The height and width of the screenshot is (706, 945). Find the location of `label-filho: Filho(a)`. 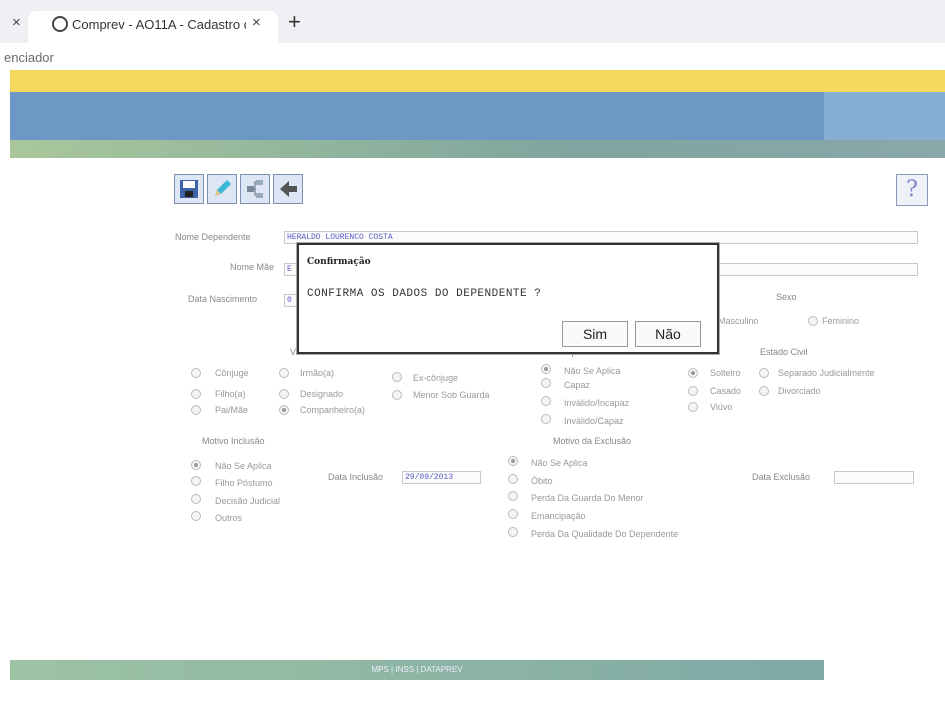

label-filho: Filho(a) is located at coordinates (230, 394).